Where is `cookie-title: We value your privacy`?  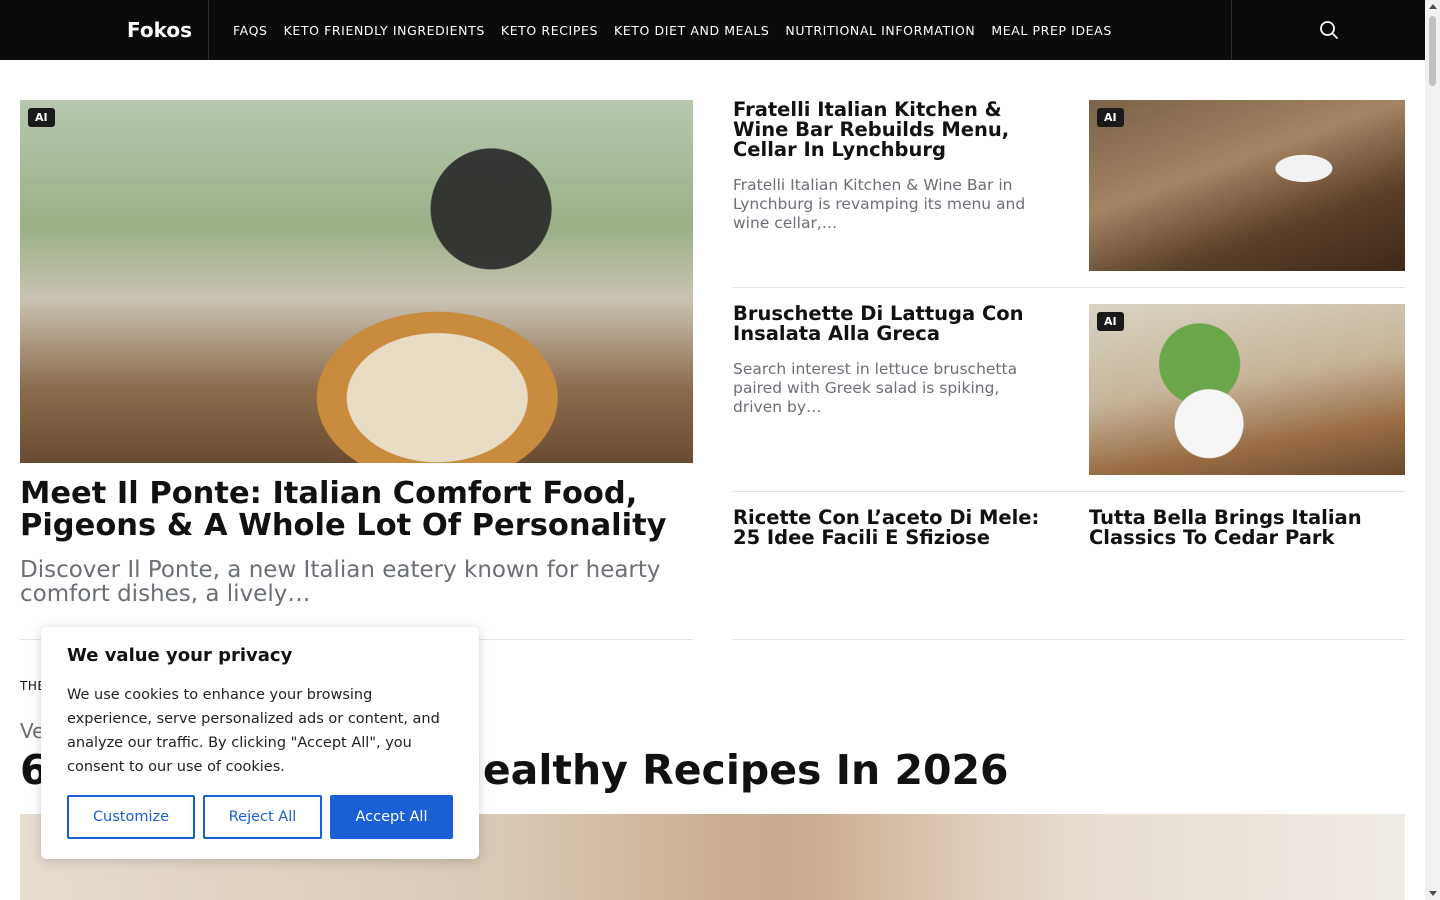
cookie-title: We value your privacy is located at coordinates (180, 655).